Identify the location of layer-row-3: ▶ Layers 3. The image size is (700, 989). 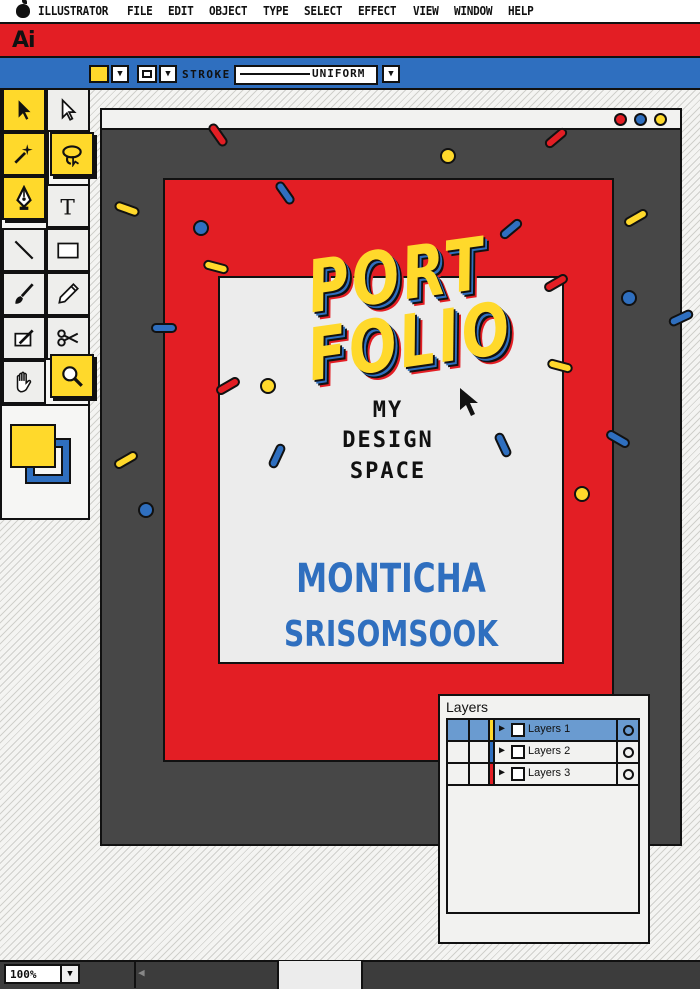
(543, 775).